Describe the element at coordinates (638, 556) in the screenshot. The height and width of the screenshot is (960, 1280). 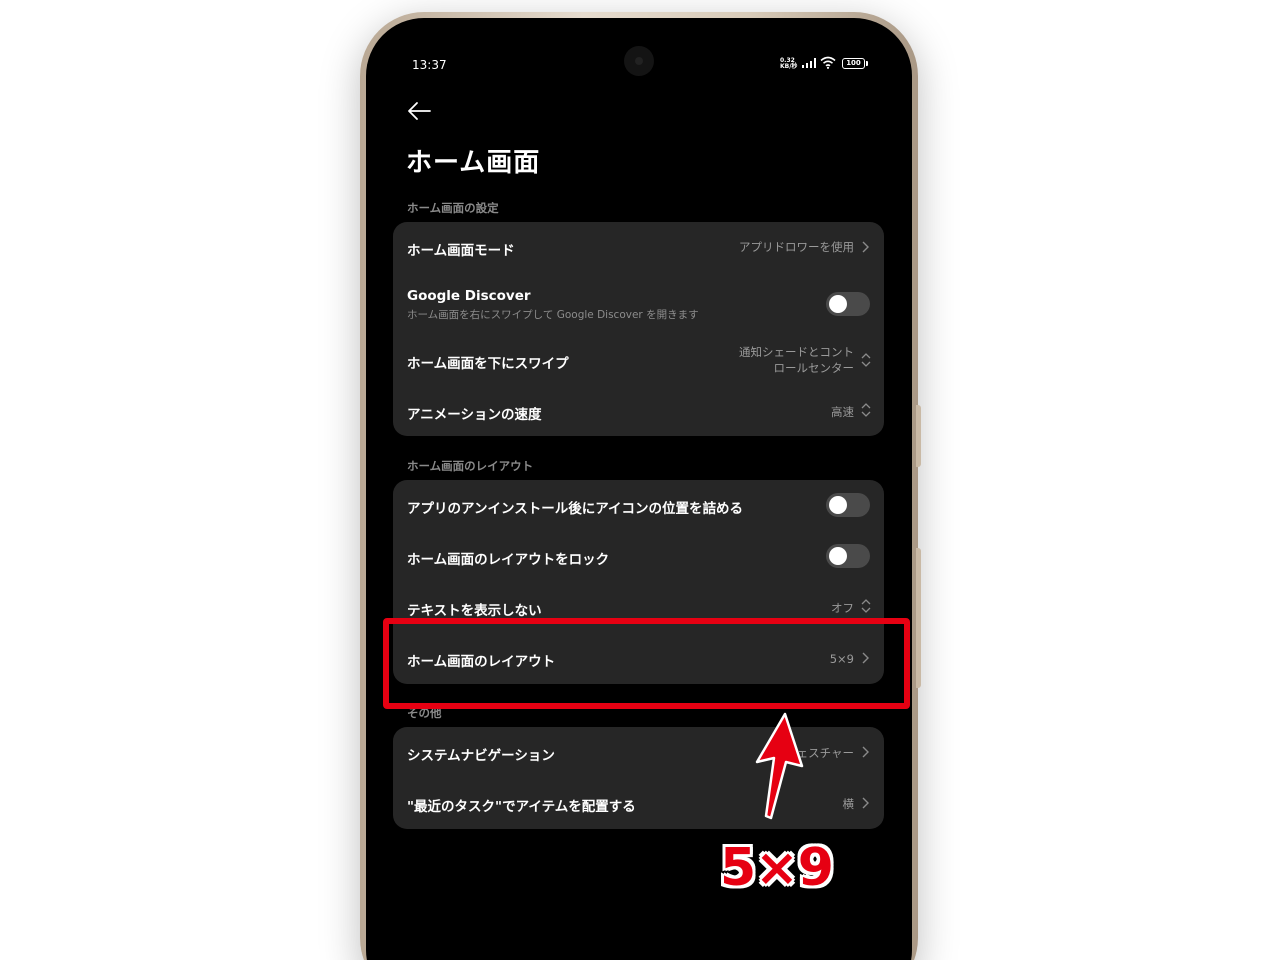
I see `lock-layout-row: ホーム画面のレイアウトをロック` at that location.